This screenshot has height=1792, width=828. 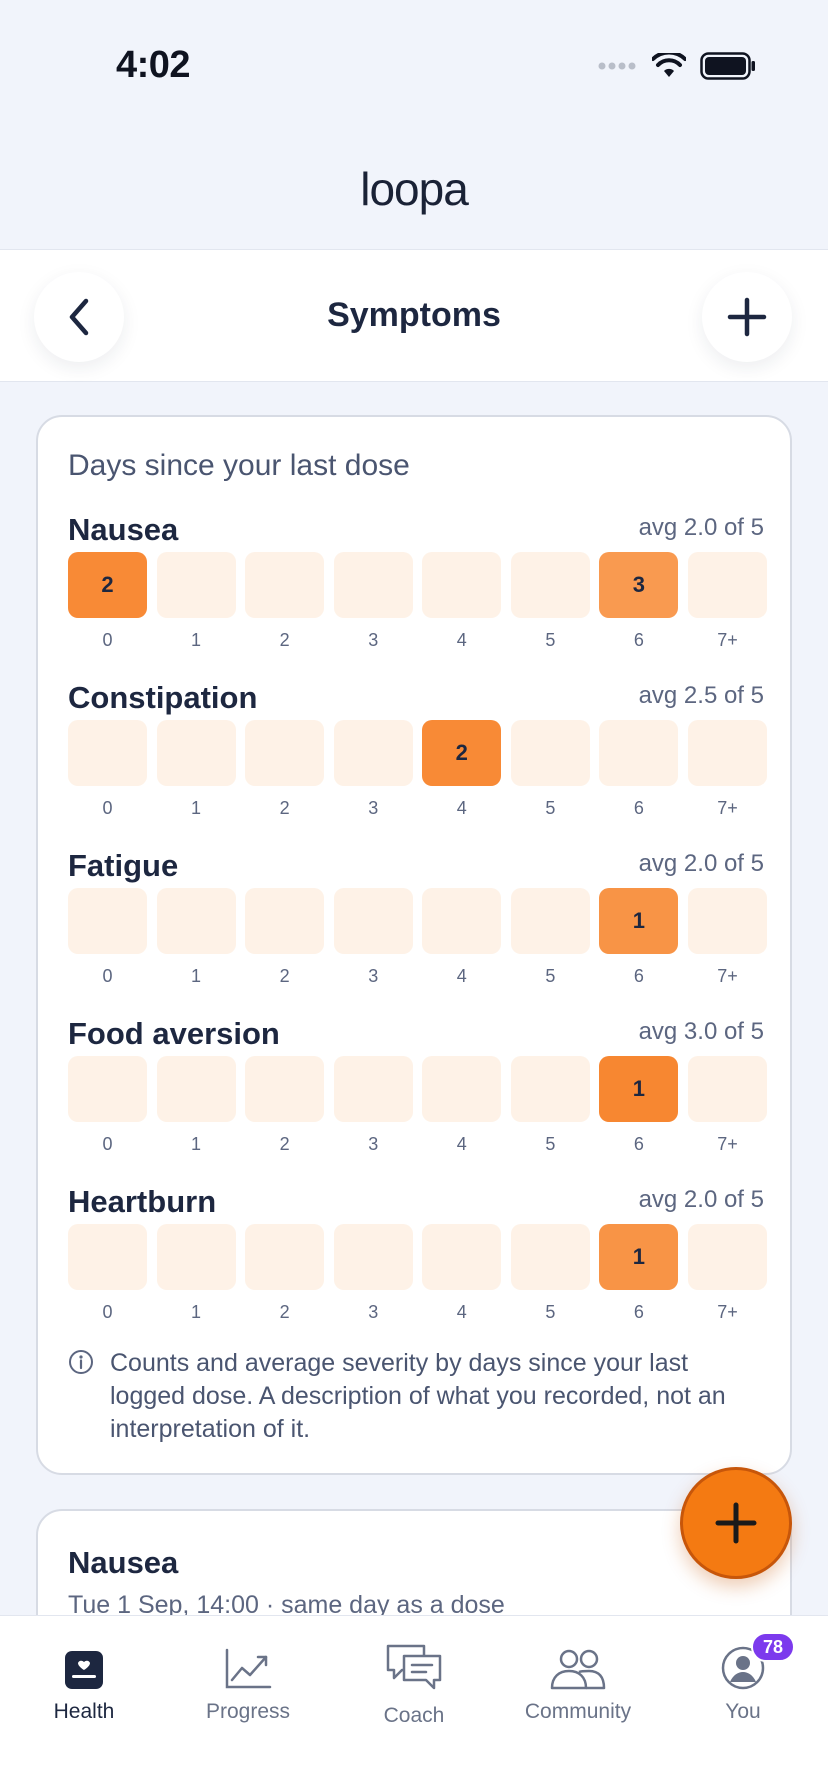 I want to click on community-icon, so click(x=578, y=1669).